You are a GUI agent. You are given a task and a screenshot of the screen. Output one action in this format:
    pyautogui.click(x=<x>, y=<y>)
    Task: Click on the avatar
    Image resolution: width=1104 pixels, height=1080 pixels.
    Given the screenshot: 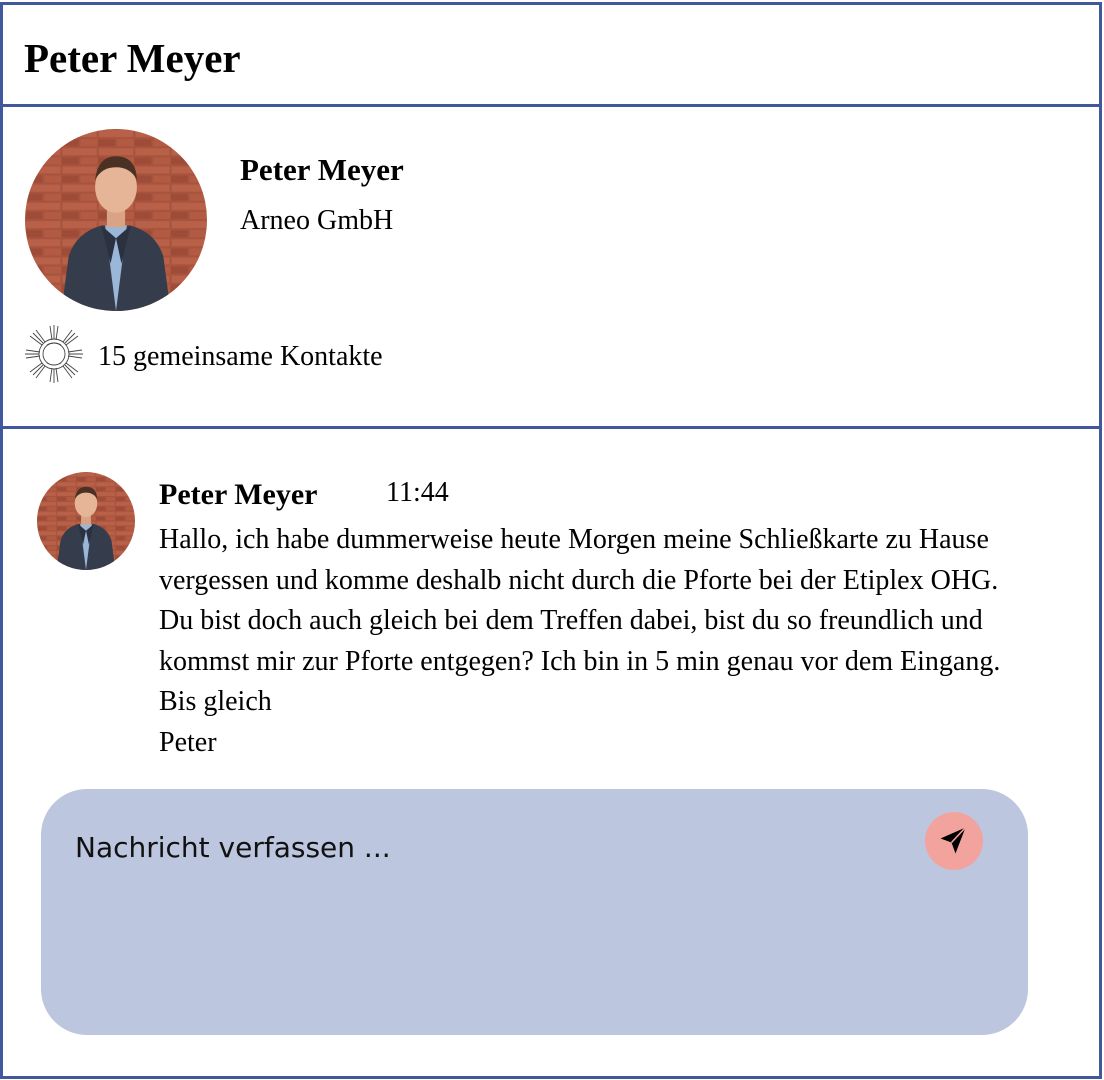 What is the action you would take?
    pyautogui.click(x=116, y=220)
    